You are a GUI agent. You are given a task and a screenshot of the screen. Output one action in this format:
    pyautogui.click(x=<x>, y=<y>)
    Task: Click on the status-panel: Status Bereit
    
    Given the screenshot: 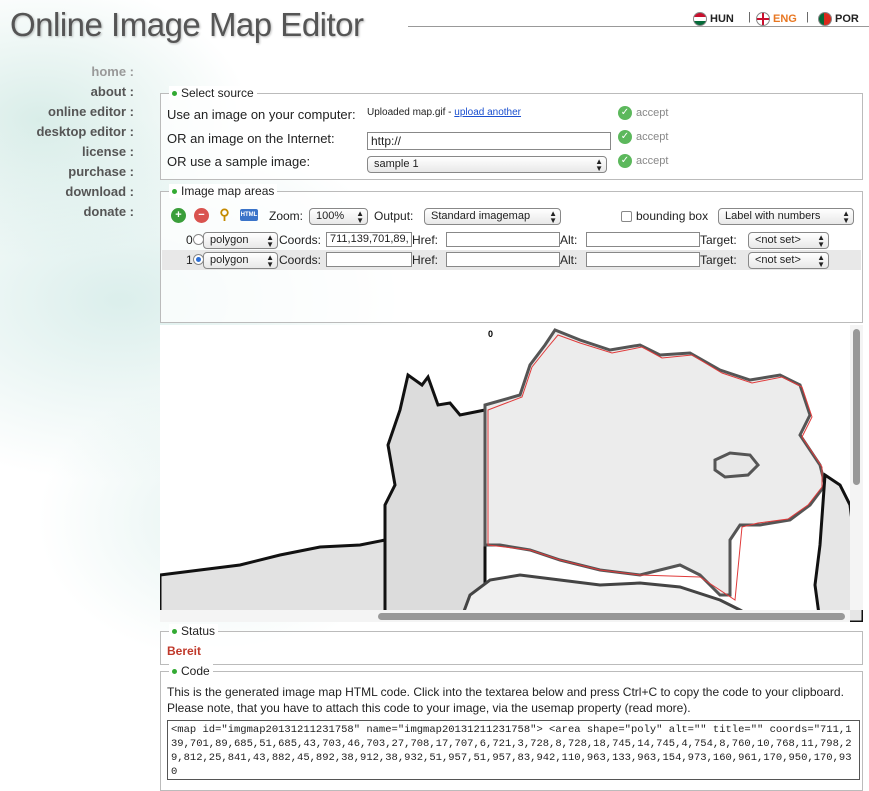 What is the action you would take?
    pyautogui.click(x=511, y=644)
    